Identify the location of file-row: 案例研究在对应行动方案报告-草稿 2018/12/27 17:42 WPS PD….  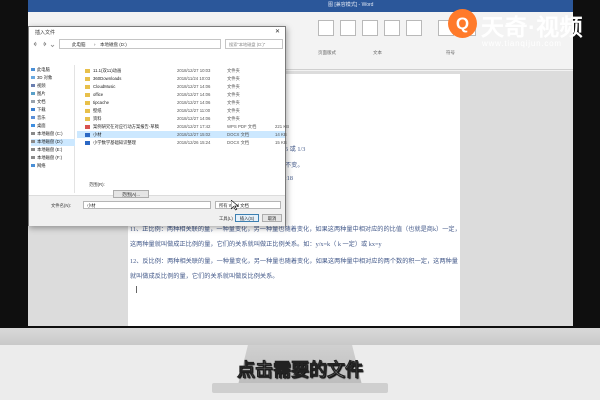
(183, 126).